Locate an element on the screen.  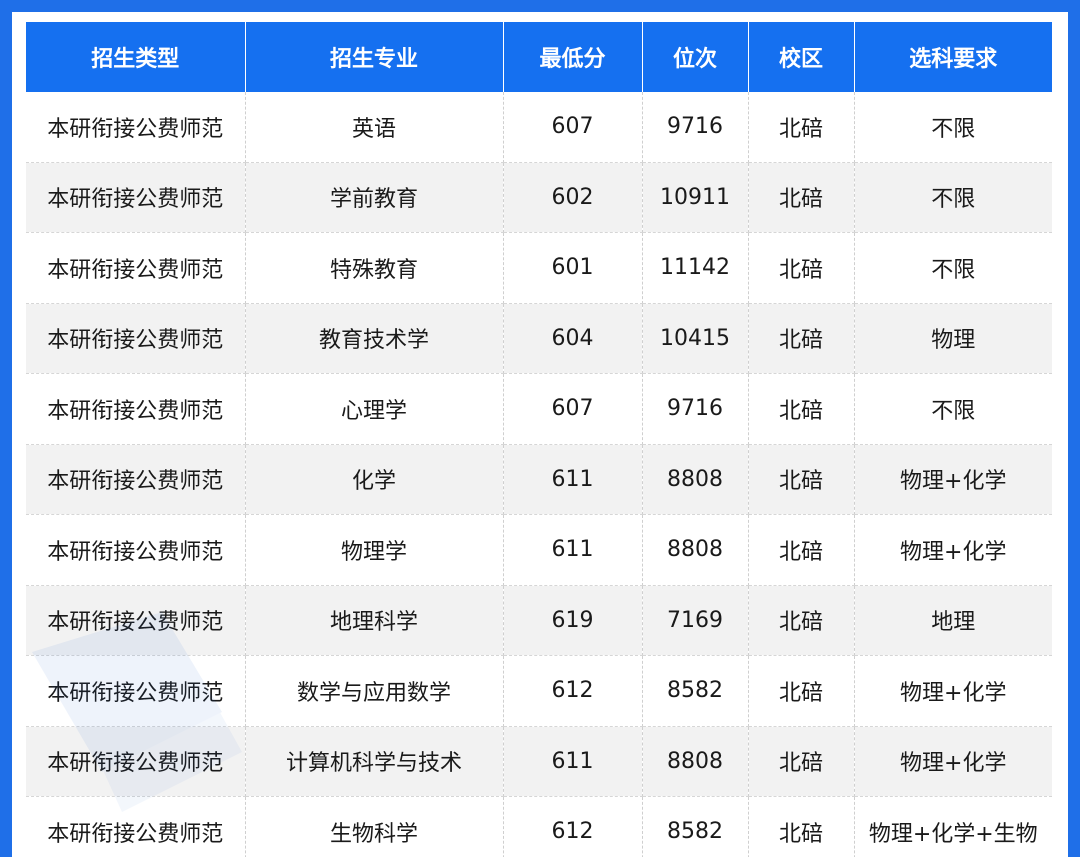
cell-major: 学前教育 is located at coordinates (374, 197).